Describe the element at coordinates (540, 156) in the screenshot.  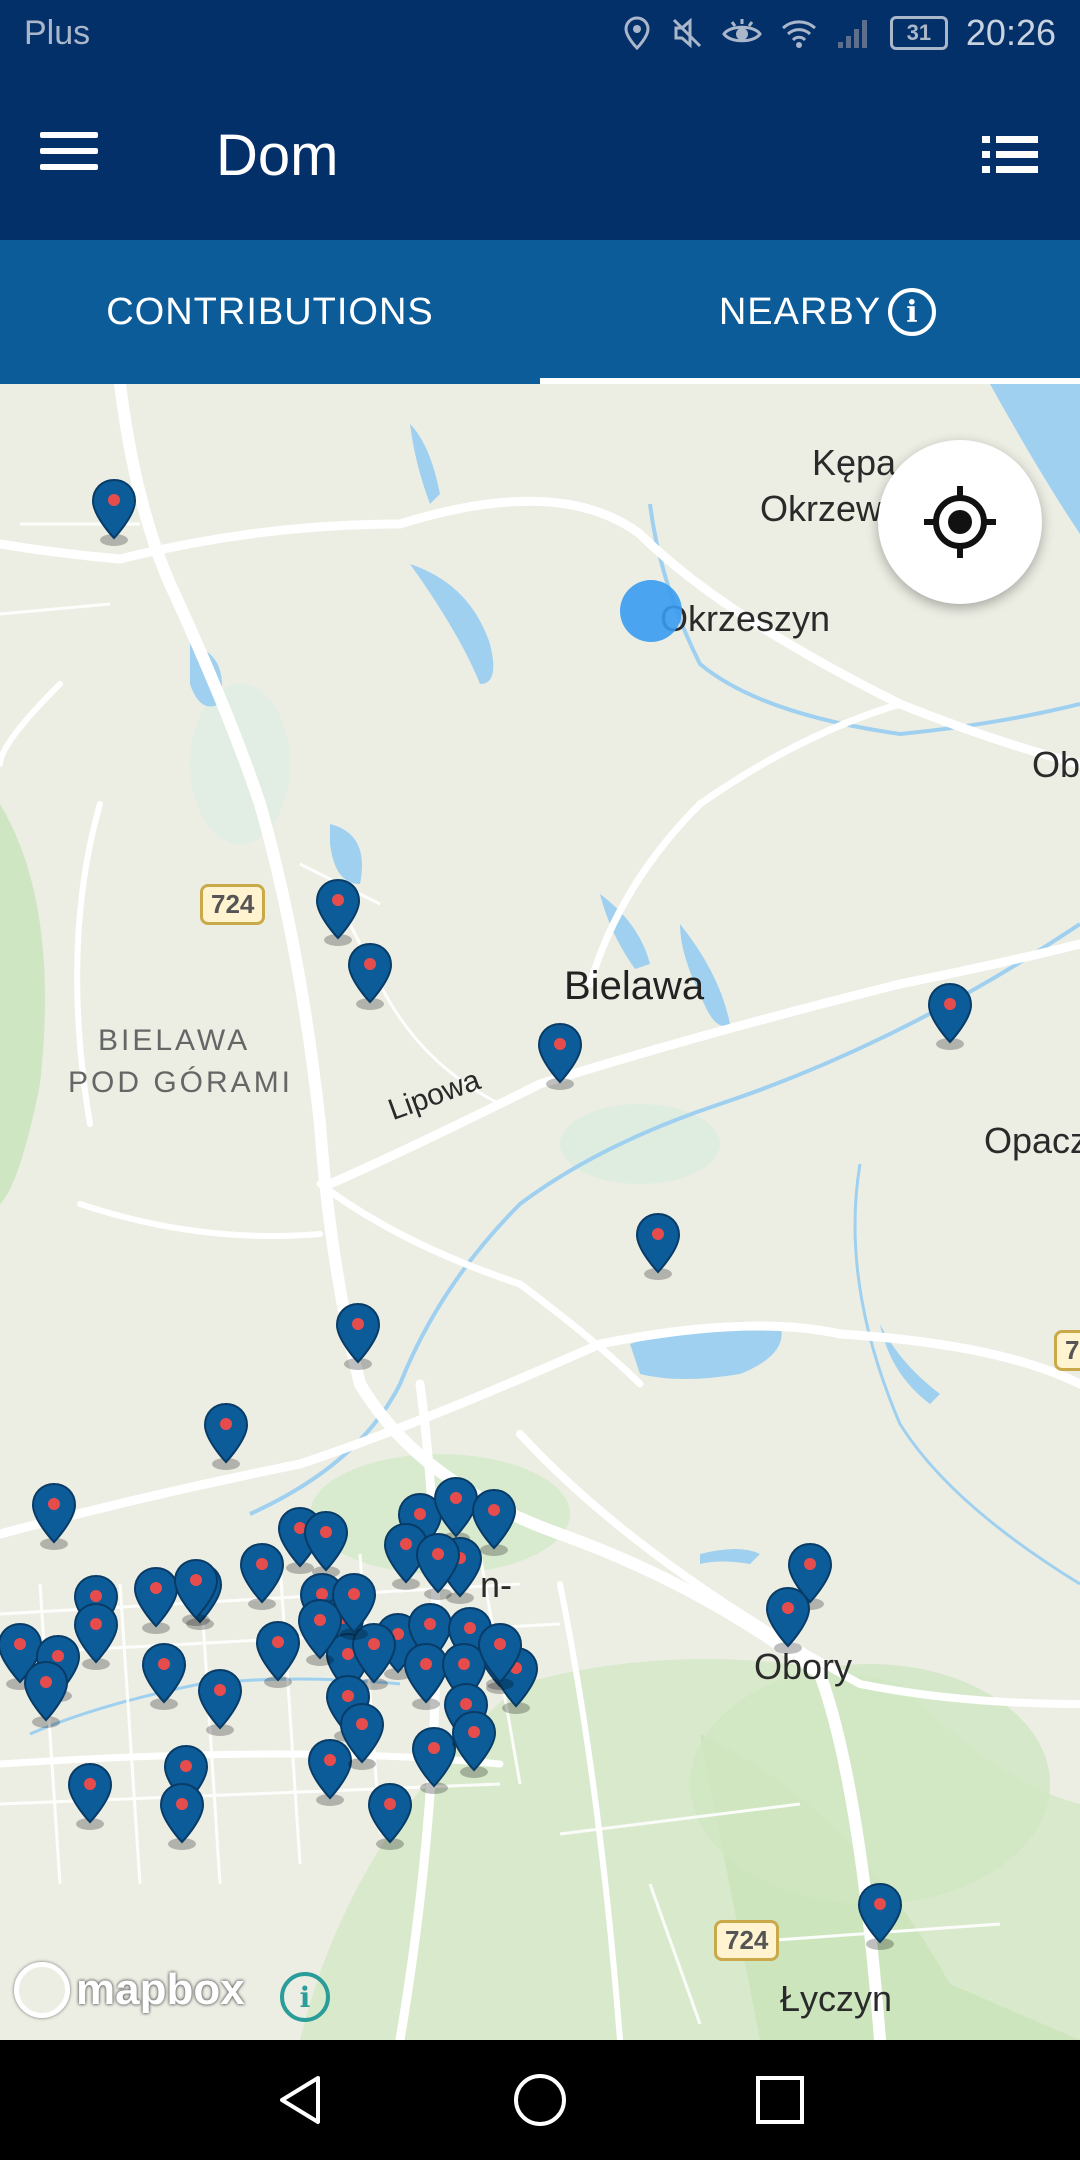
I see `app-toolbar: Dom` at that location.